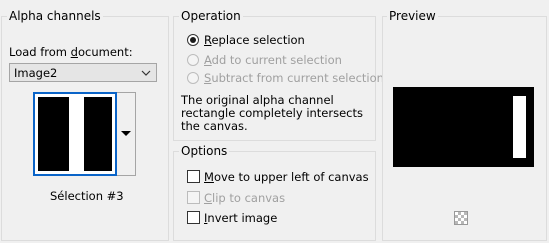  What do you see at coordinates (83, 72) in the screenshot?
I see `document-select: Image2` at bounding box center [83, 72].